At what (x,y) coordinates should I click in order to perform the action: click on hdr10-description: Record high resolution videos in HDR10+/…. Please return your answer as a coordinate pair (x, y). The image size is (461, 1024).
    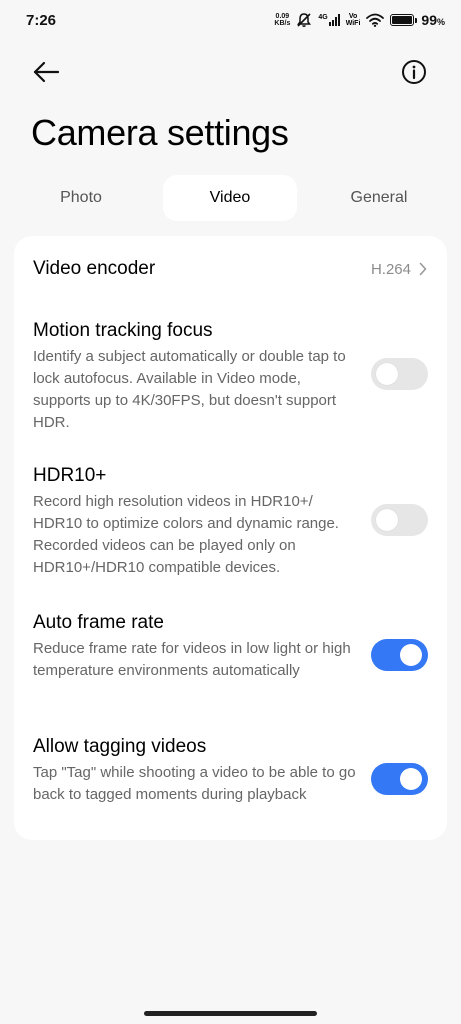
    Looking at the image, I should click on (186, 534).